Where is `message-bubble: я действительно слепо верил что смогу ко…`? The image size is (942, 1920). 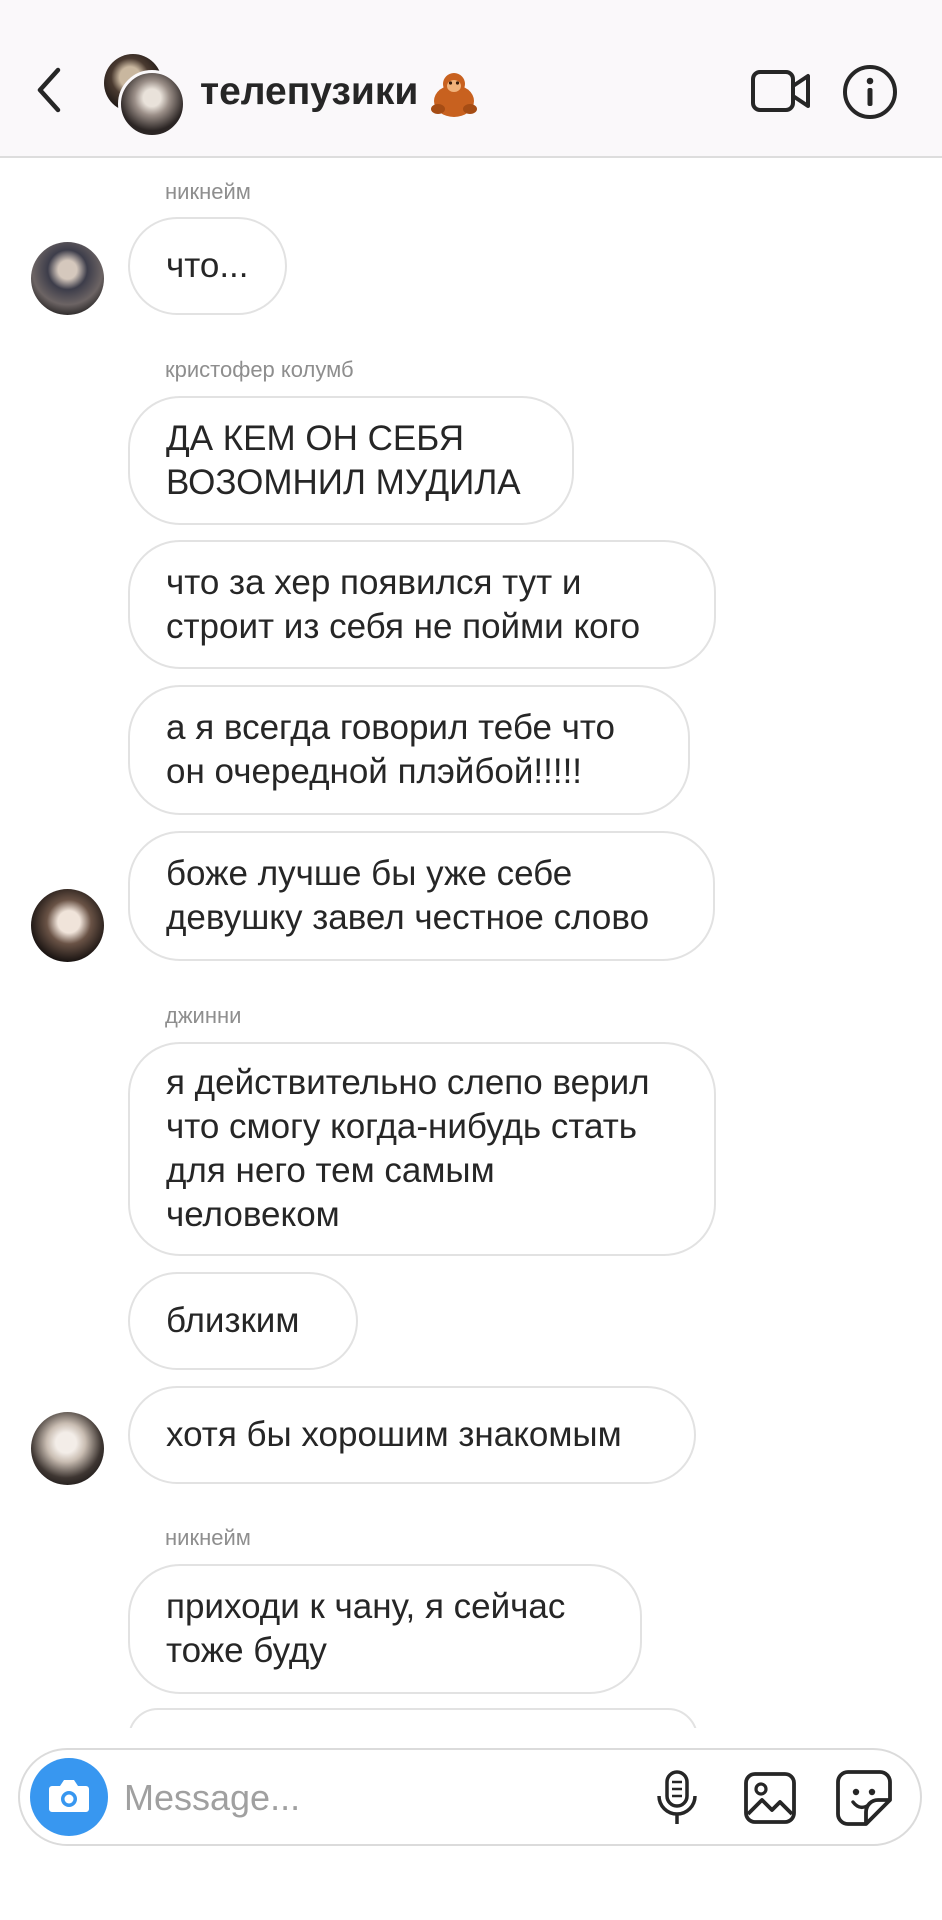
message-bubble: я действительно слепо верил что смогу ко… is located at coordinates (422, 1149).